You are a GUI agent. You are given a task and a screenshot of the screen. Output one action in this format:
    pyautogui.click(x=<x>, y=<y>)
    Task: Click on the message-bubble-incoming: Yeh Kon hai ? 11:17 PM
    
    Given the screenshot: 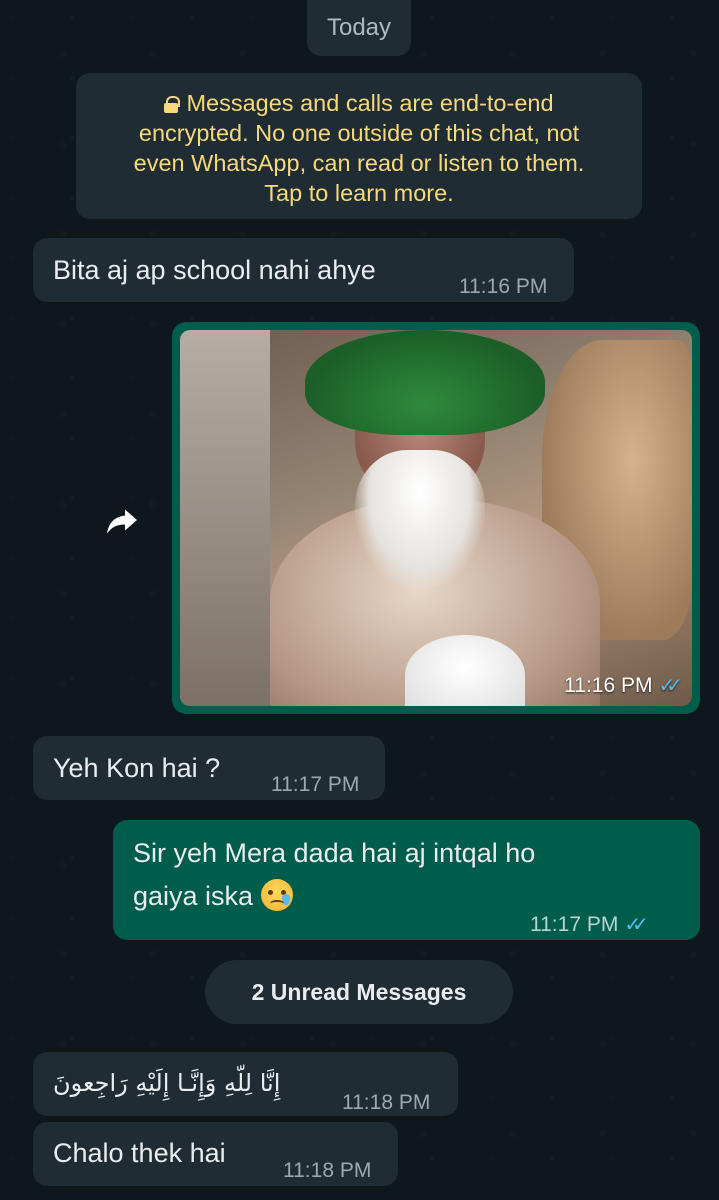 What is the action you would take?
    pyautogui.click(x=209, y=768)
    